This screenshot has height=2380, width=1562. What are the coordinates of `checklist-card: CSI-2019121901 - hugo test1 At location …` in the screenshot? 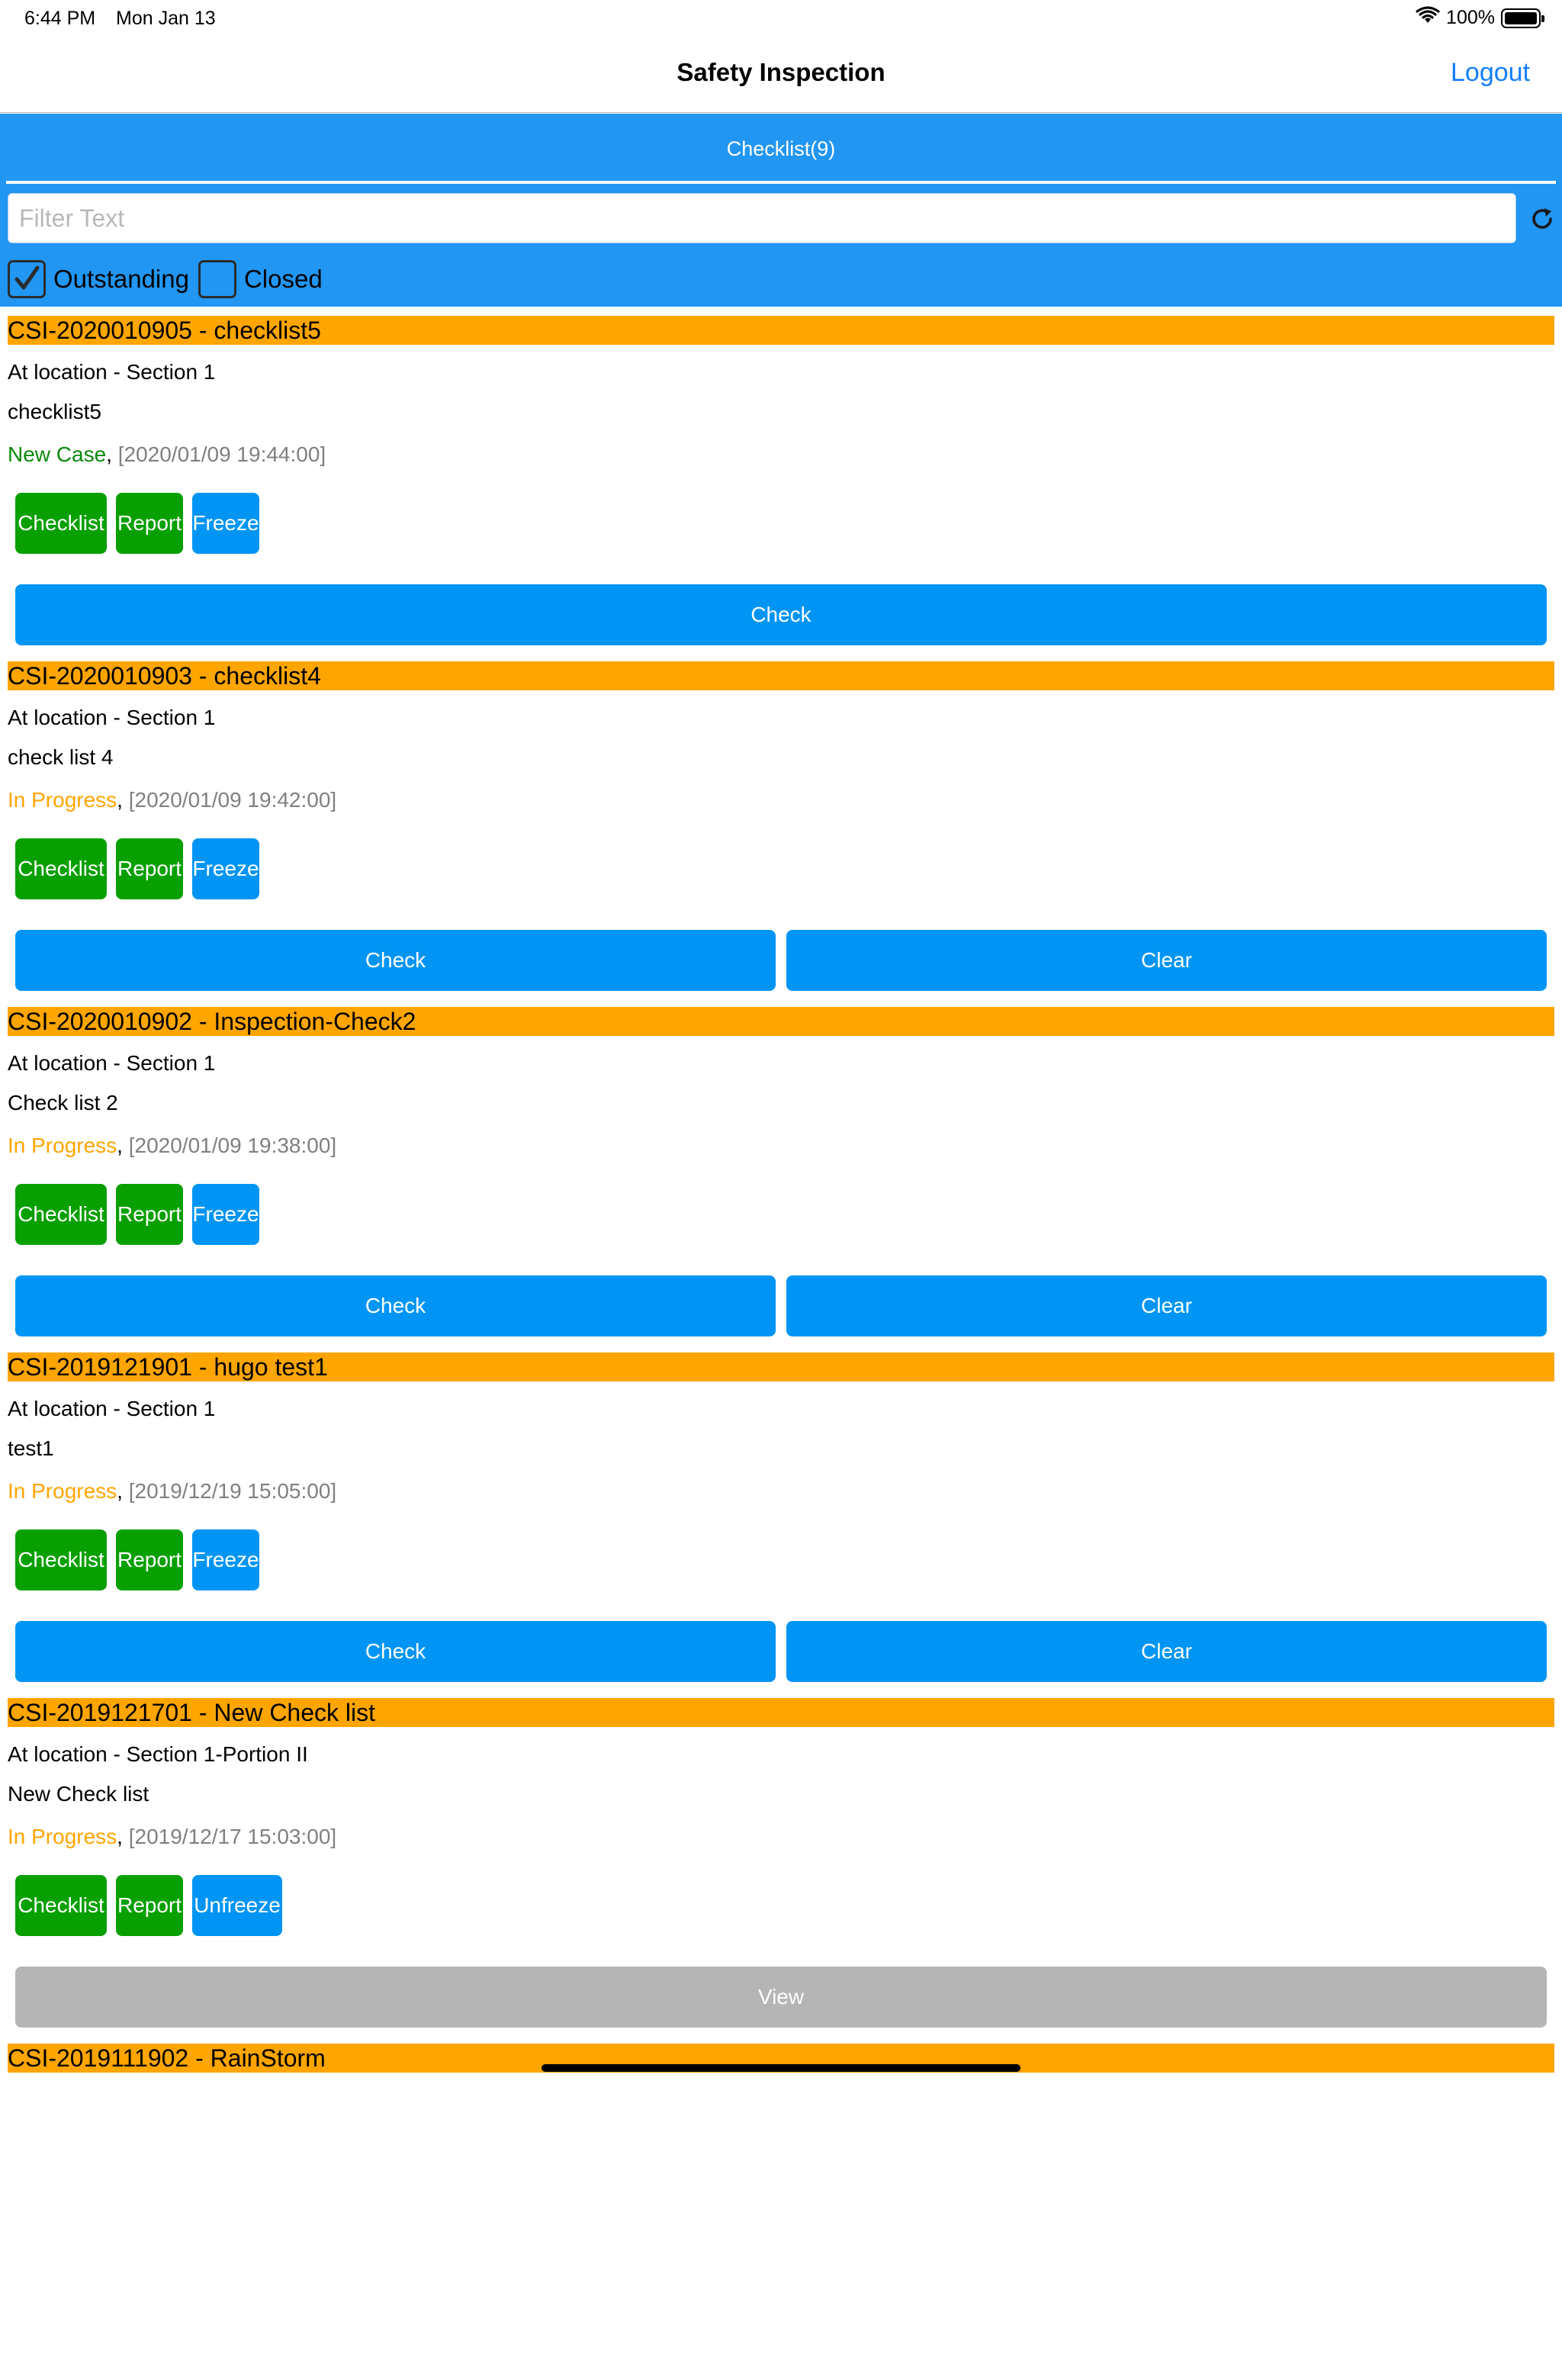 It's located at (781, 1516).